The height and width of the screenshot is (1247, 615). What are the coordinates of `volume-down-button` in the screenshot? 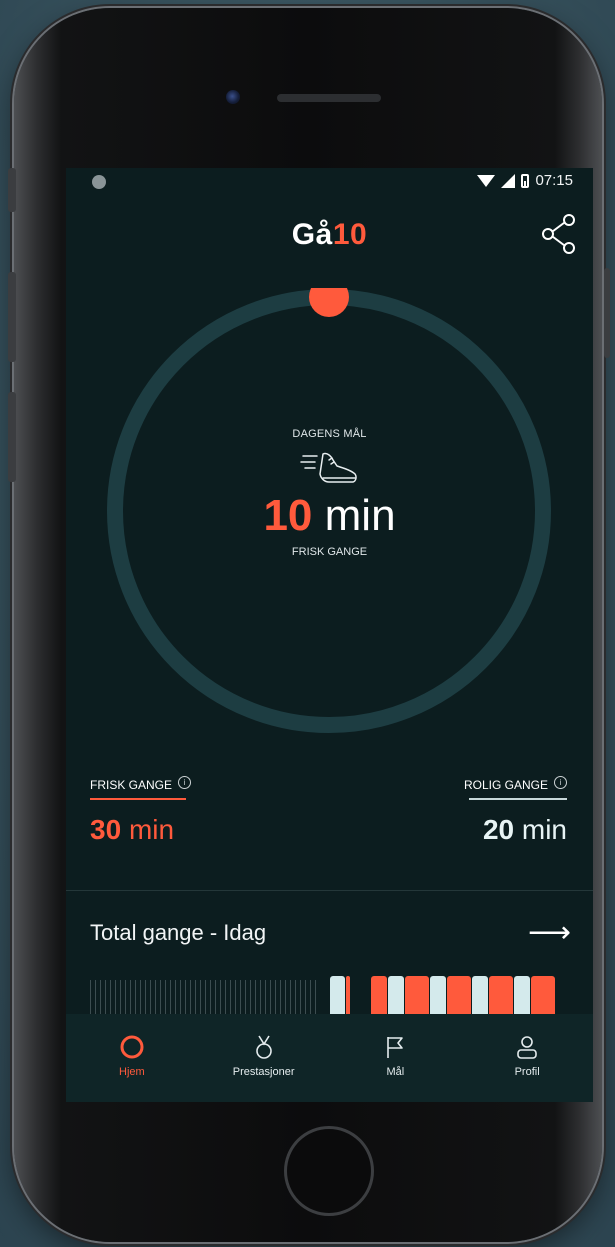 It's located at (12, 437).